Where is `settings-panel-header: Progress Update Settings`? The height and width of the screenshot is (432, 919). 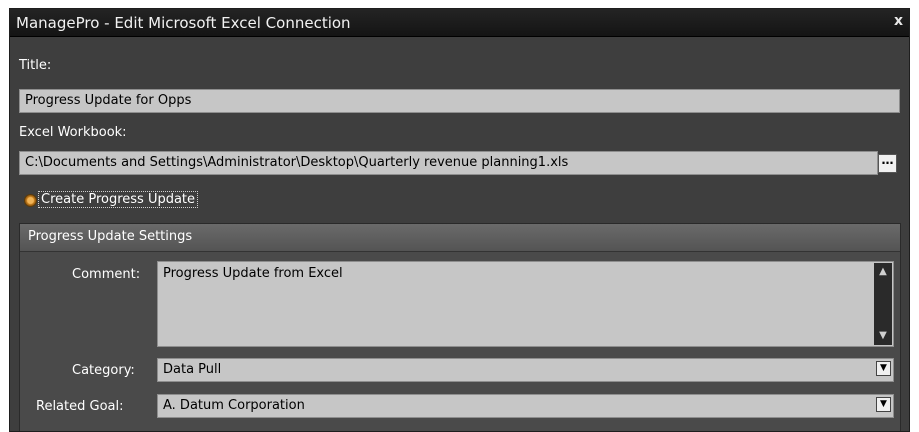 settings-panel-header: Progress Update Settings is located at coordinates (460, 238).